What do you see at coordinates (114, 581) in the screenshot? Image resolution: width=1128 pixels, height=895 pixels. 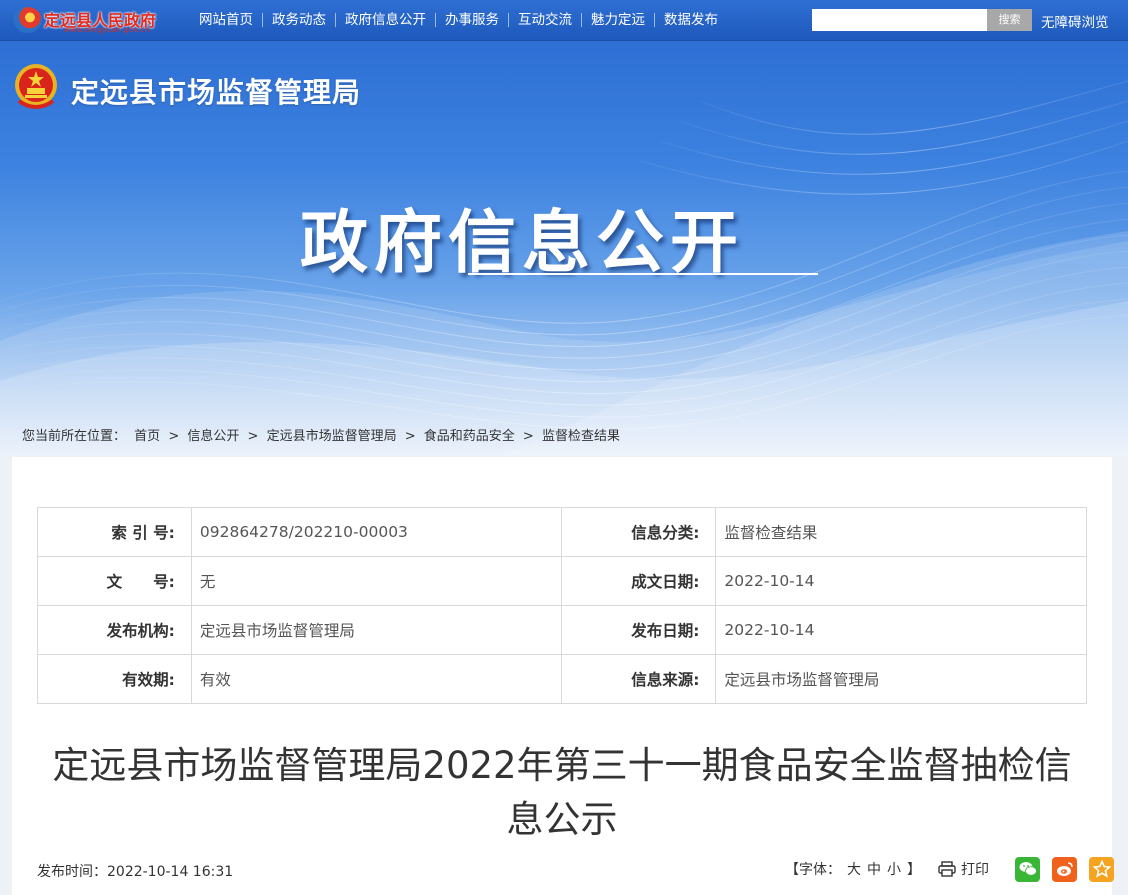 I see `meta-key-doc-number: 文 号:` at bounding box center [114, 581].